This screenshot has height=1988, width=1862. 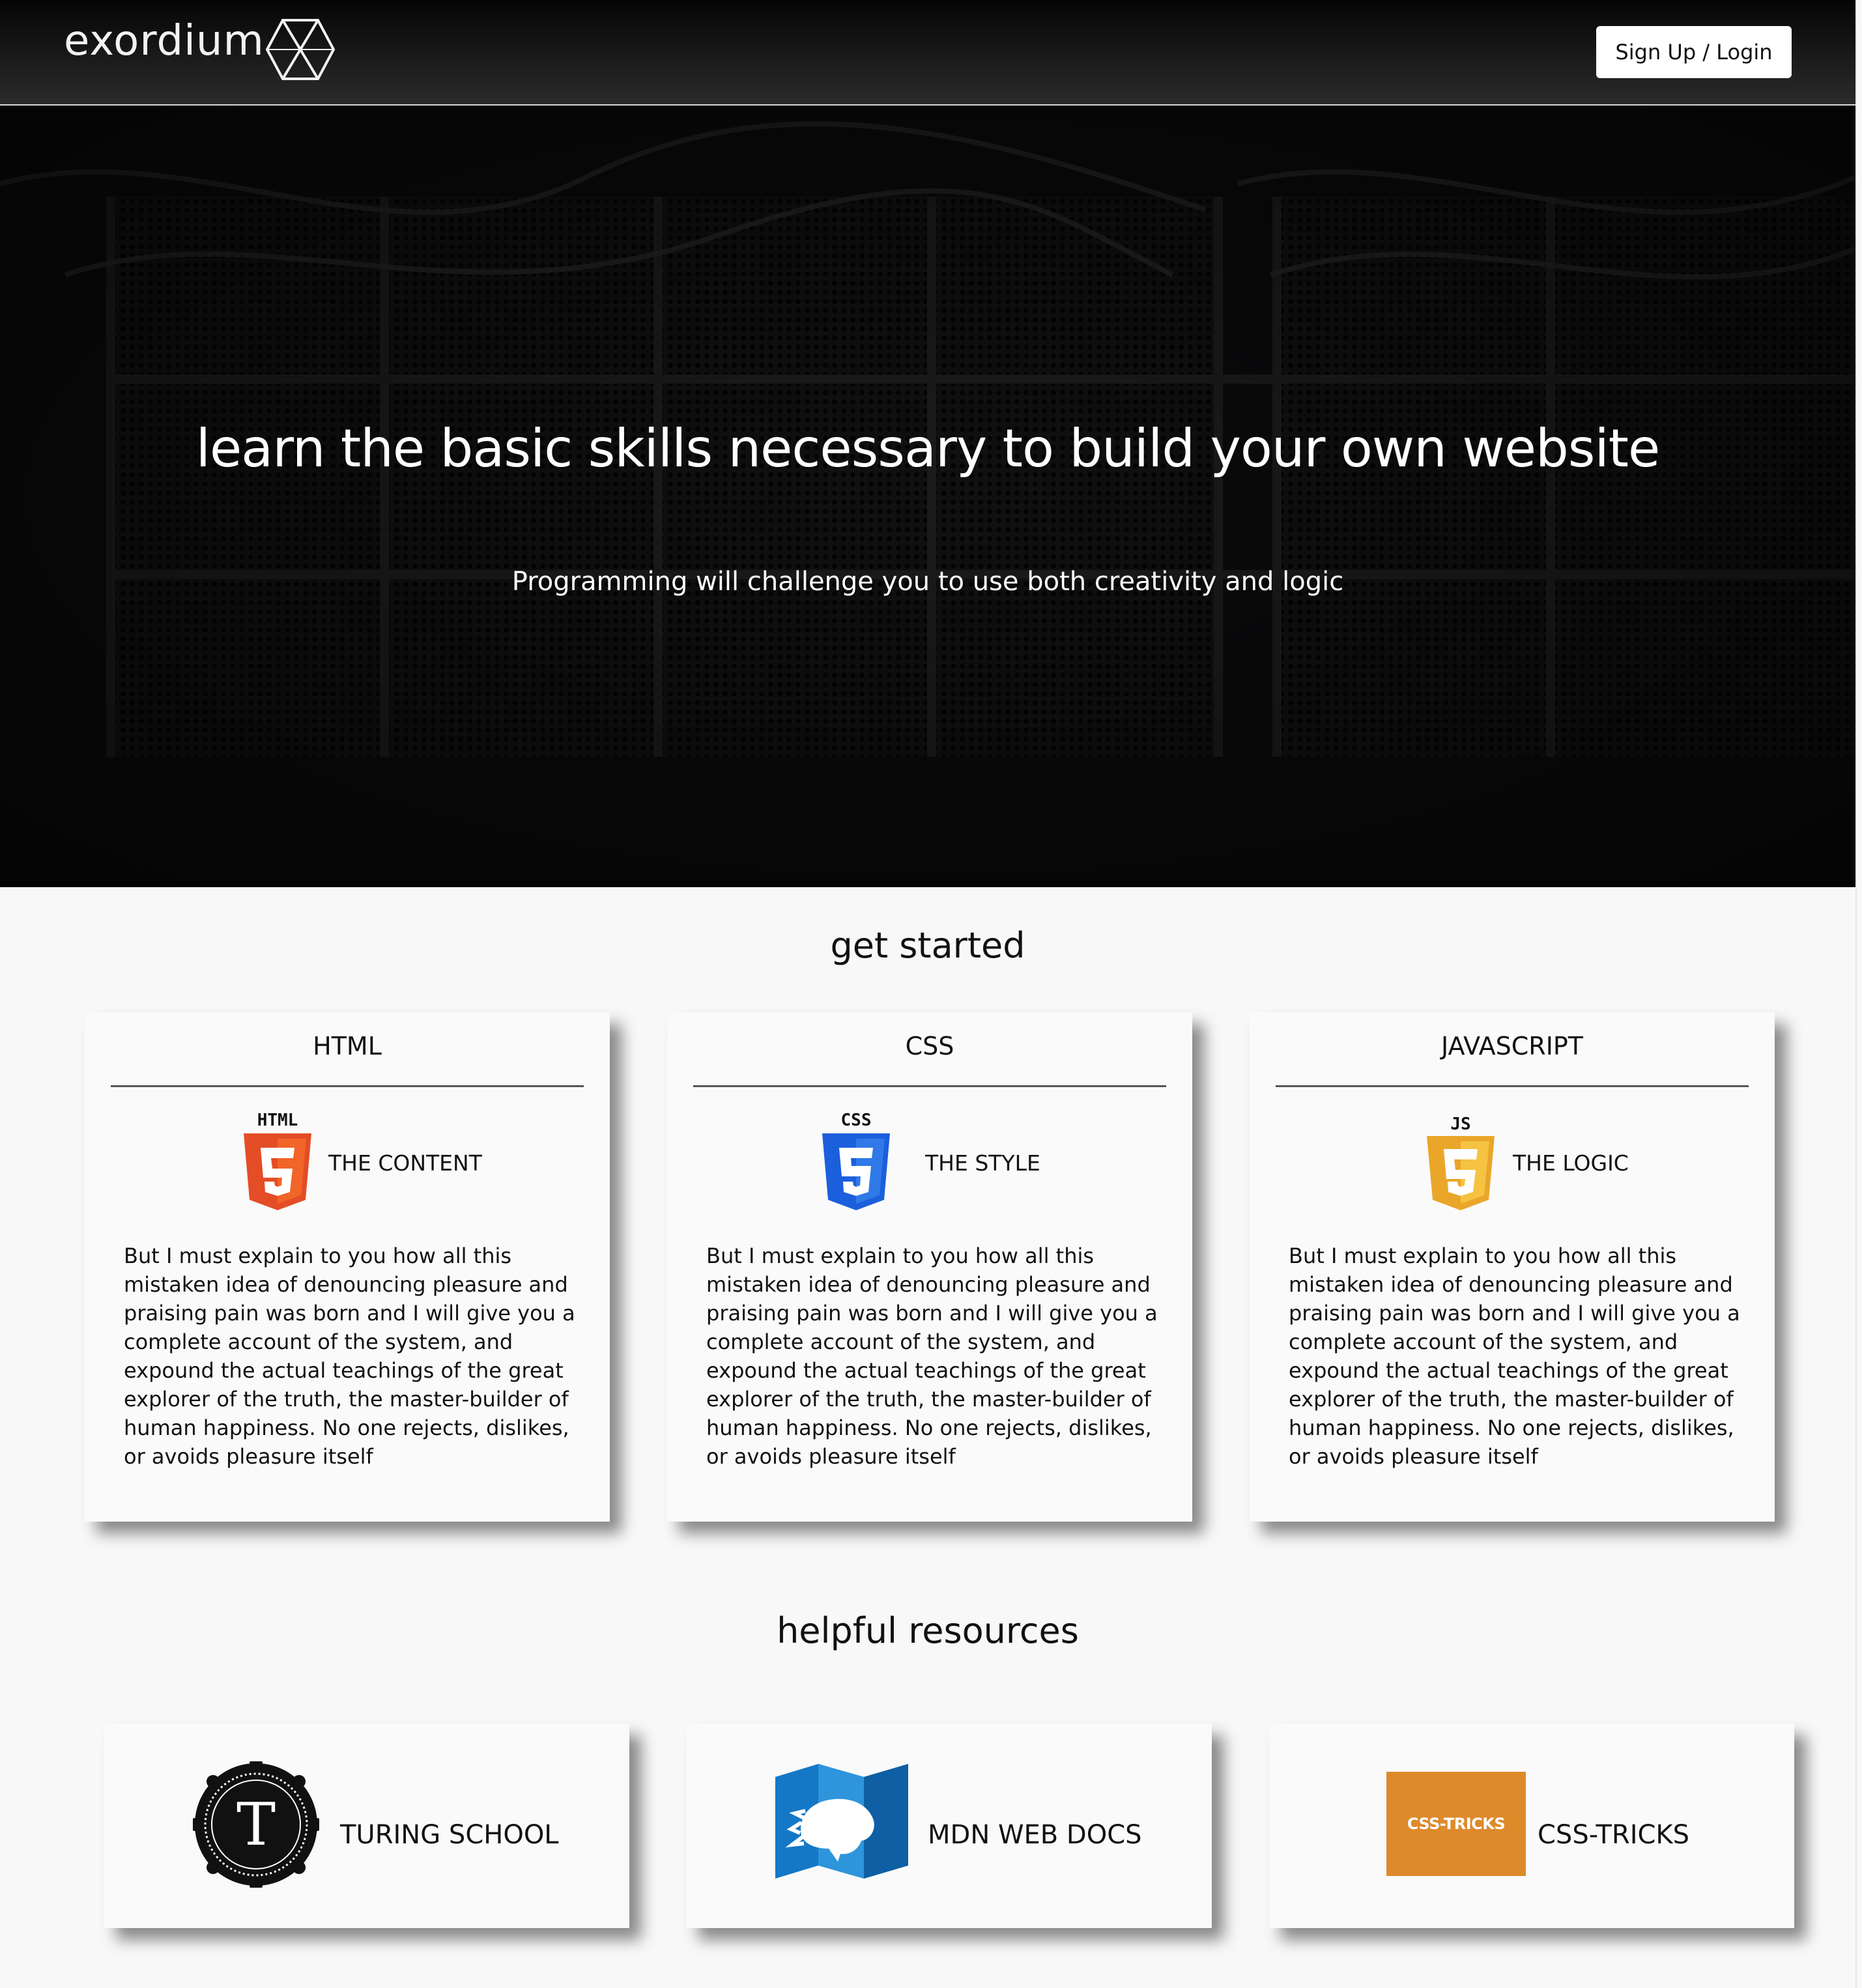 What do you see at coordinates (1694, 52) in the screenshot?
I see `signup-login-button: Sign Up / Login` at bounding box center [1694, 52].